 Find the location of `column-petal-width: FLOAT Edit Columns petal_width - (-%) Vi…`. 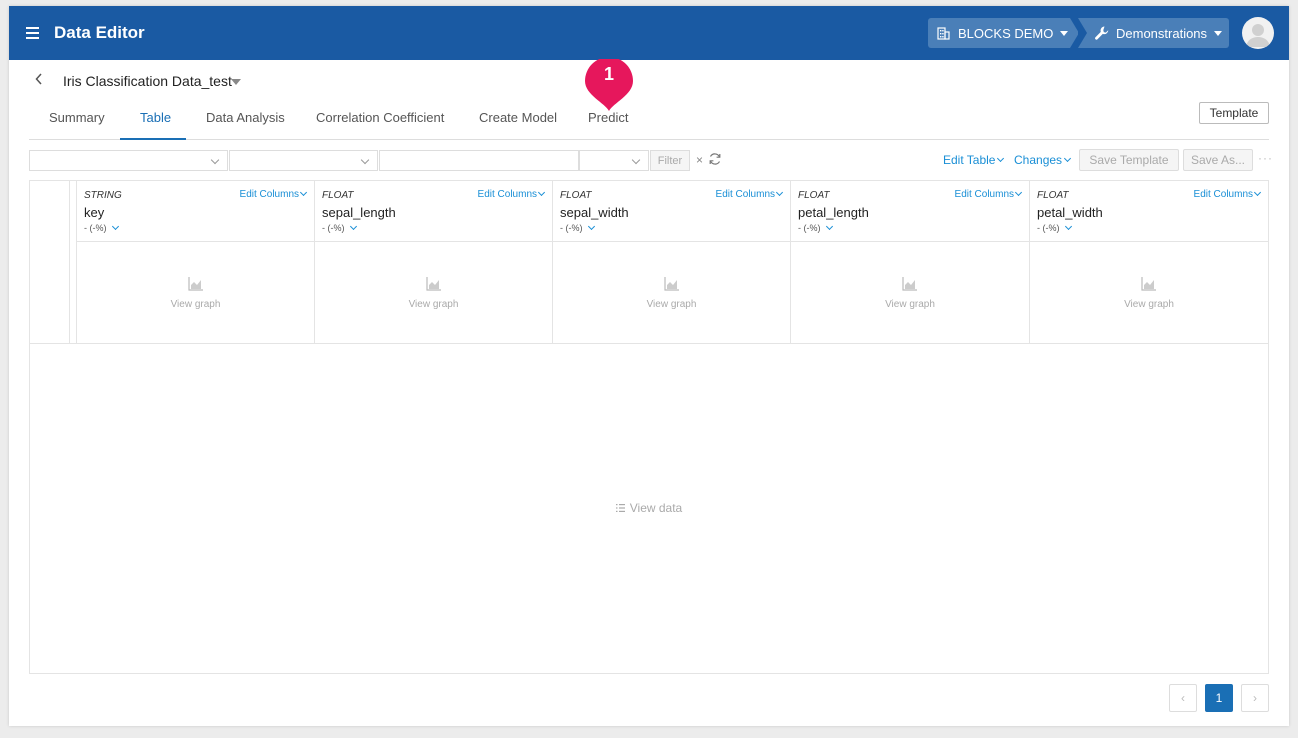

column-petal-width: FLOAT Edit Columns petal_width - (-%) Vi… is located at coordinates (1149, 262).